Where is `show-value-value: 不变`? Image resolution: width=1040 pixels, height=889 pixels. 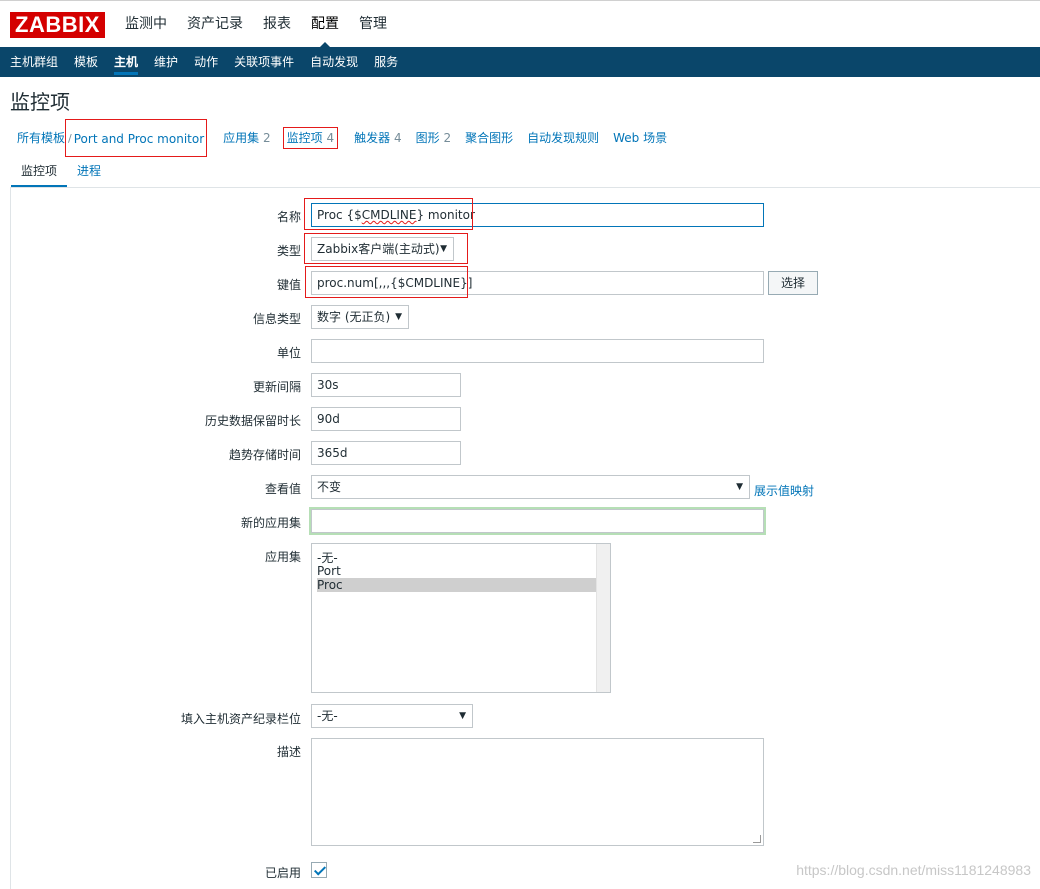
show-value-value: 不变 is located at coordinates (329, 487).